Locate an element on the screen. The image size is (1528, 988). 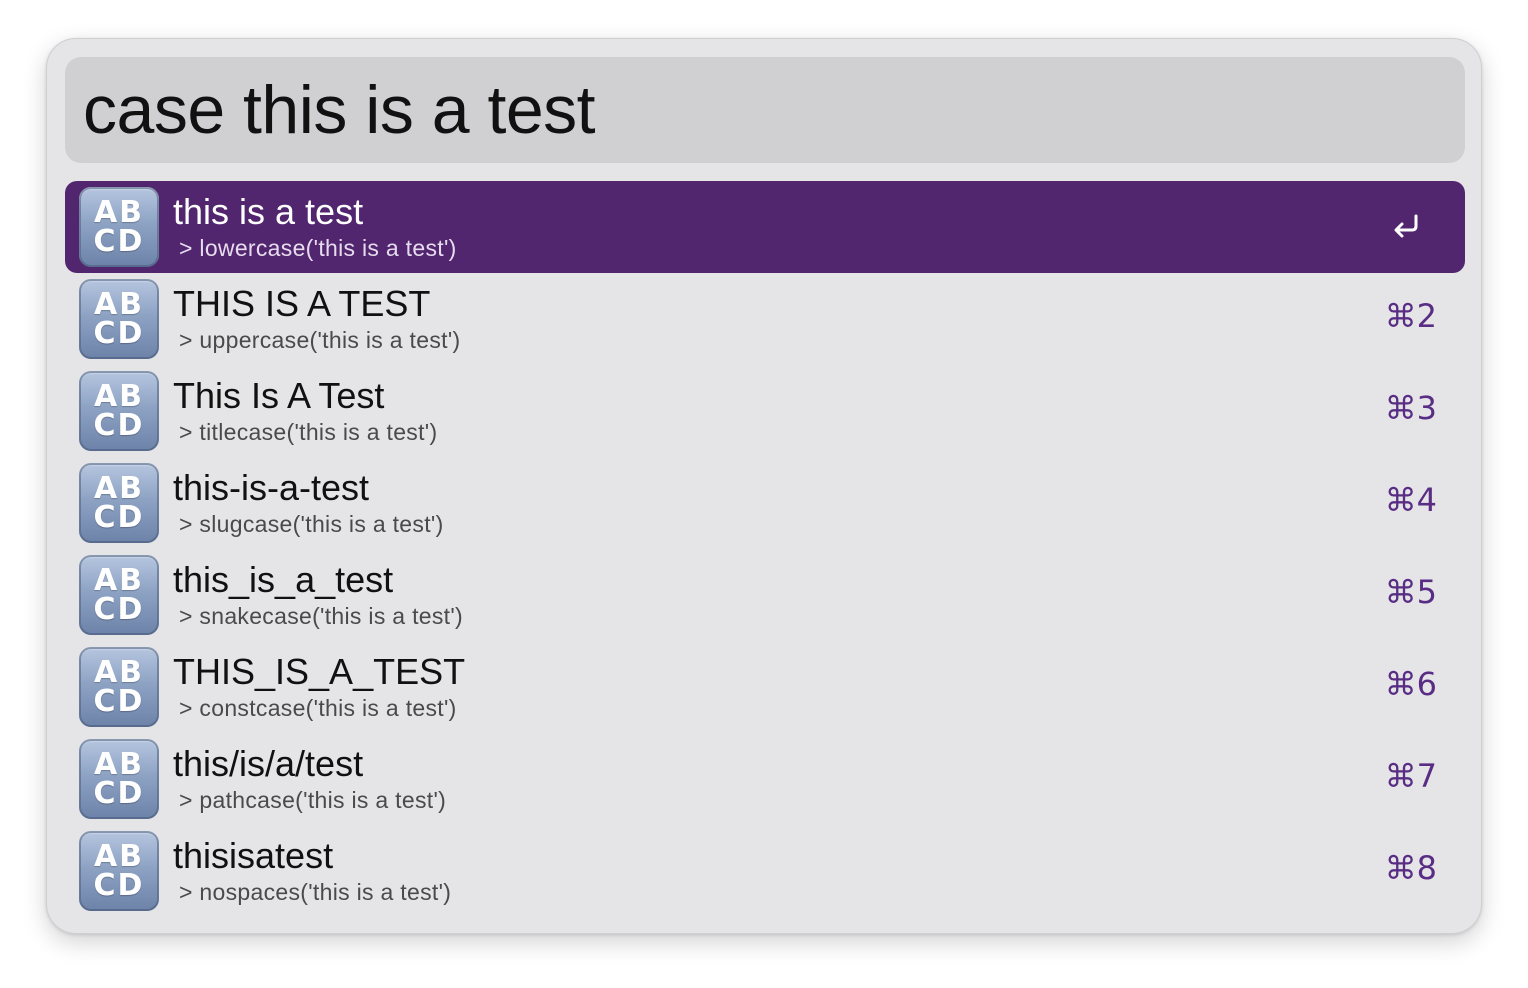
result-shortcut: ⌘8 is located at coordinates (1410, 868).